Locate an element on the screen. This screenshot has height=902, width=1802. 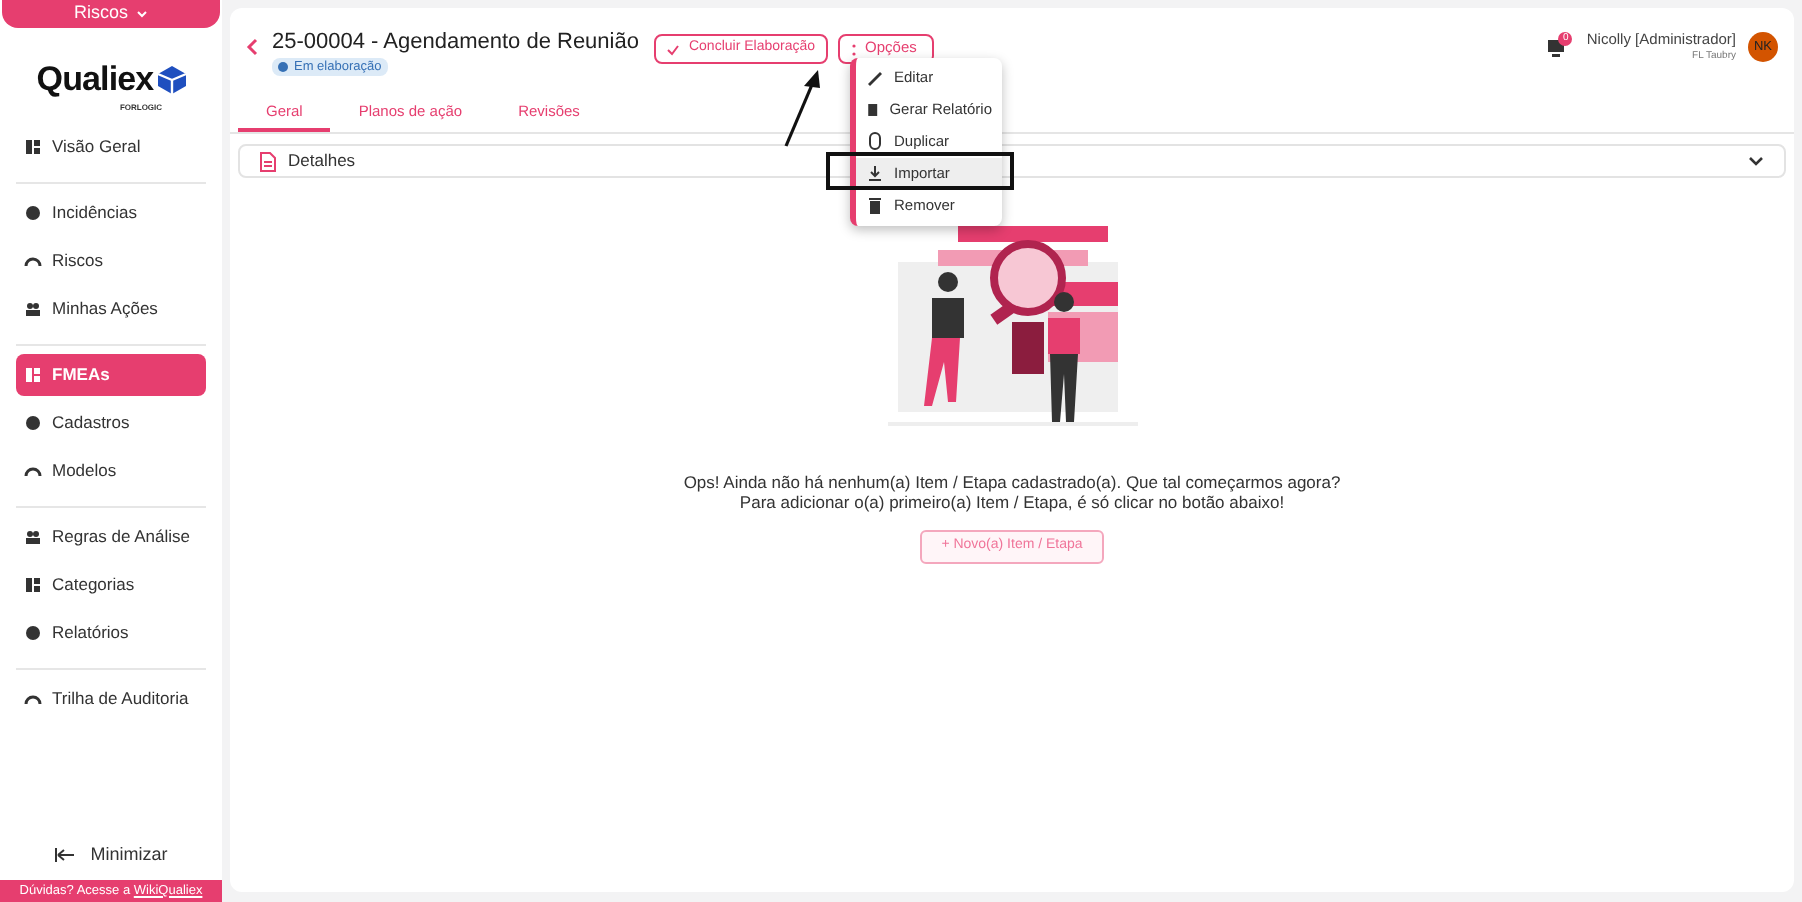
empty-message: Ops! Ainda não há nenhum(a) Item / Etapa cadastrado(a). Que tal começarmos agora? is located at coordinates (1012, 482).